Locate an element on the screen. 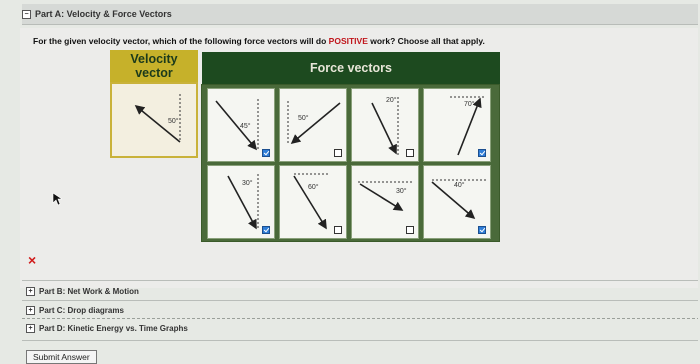  part-d-header: + Part D: Kinetic Energy vs. Time Graphs is located at coordinates (107, 328).